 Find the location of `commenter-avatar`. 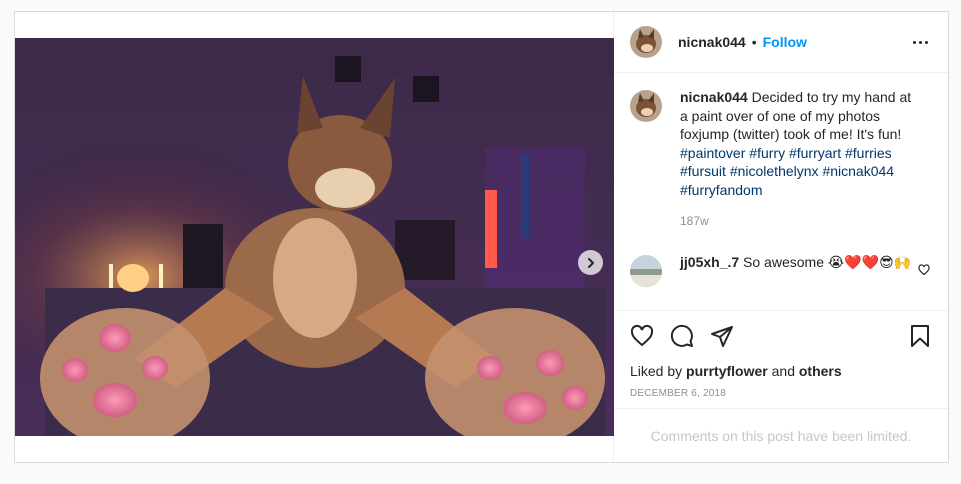

commenter-avatar is located at coordinates (646, 270).